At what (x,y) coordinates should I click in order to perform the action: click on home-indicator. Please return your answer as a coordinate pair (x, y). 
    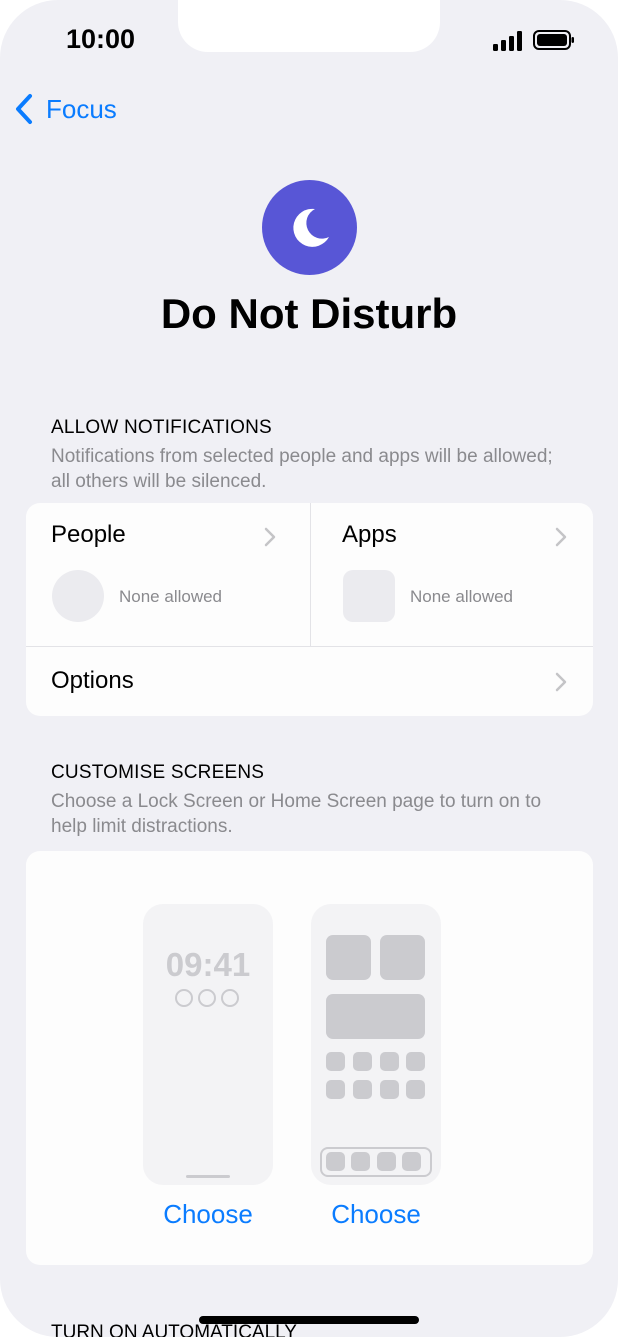
    Looking at the image, I should click on (309, 1320).